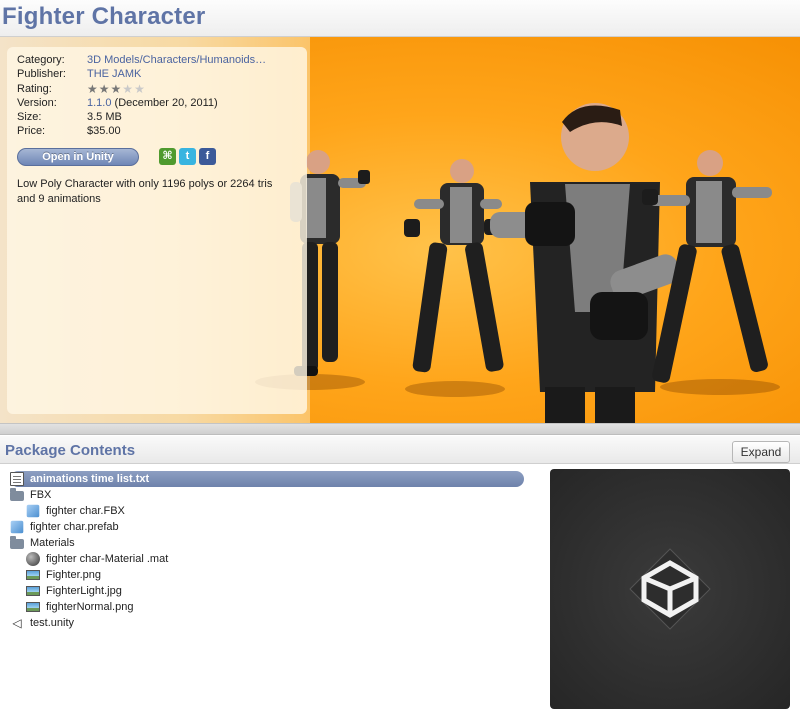 Image resolution: width=800 pixels, height=709 pixels. Describe the element at coordinates (104, 16) in the screenshot. I see `page-title: Fighter Character` at that location.